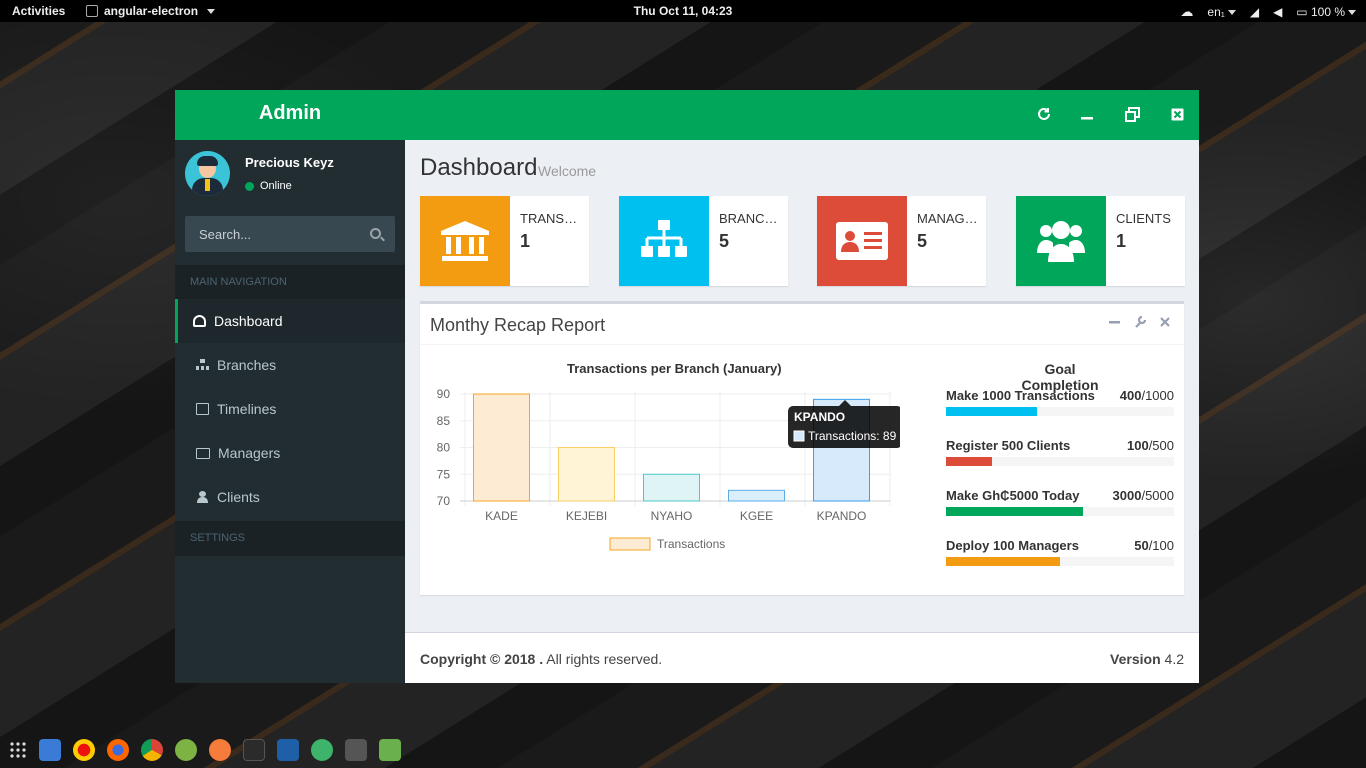 The image size is (1366, 768). Describe the element at coordinates (118, 750) in the screenshot. I see `firefox-icon` at that location.